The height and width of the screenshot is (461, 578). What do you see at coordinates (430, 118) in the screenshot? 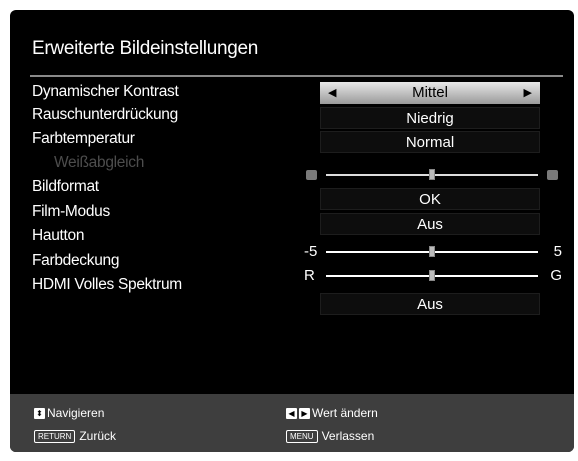
I see `noise-reduction-value: Niedrig` at bounding box center [430, 118].